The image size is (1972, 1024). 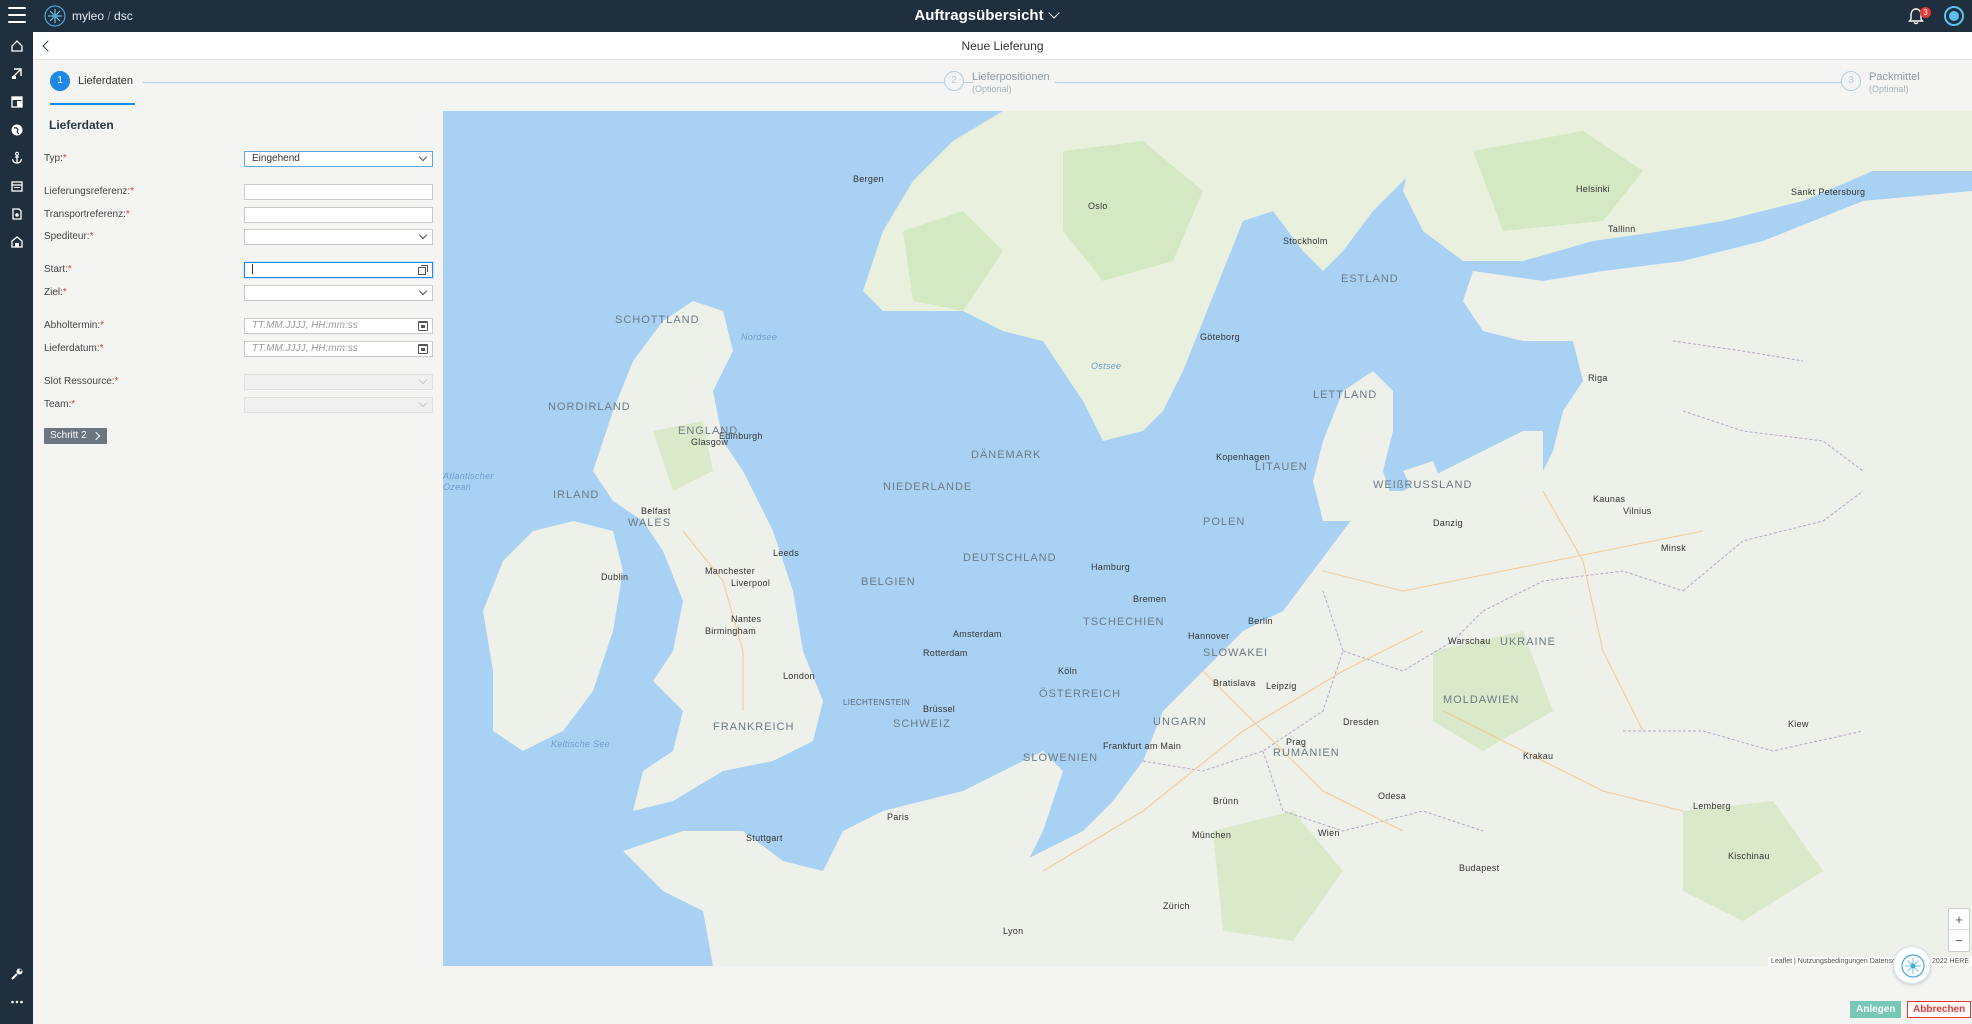 What do you see at coordinates (16, 102) in the screenshot?
I see `dashboard-icon` at bounding box center [16, 102].